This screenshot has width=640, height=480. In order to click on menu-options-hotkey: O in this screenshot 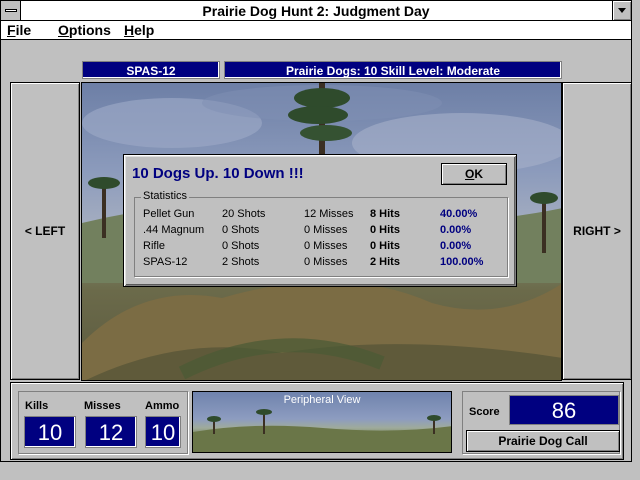, I will do `click(63, 30)`.